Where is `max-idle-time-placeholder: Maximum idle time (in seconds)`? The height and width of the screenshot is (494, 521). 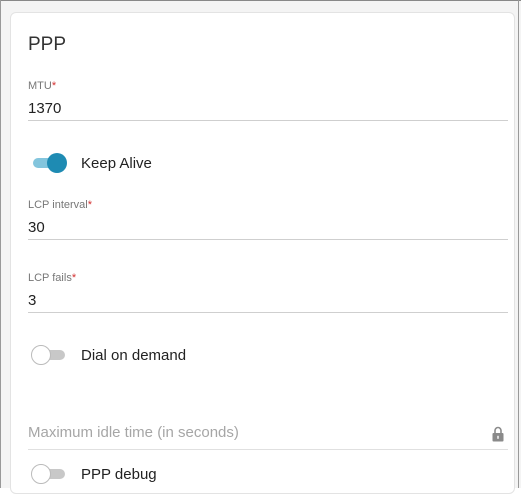
max-idle-time-placeholder: Maximum idle time (in seconds) is located at coordinates (133, 432).